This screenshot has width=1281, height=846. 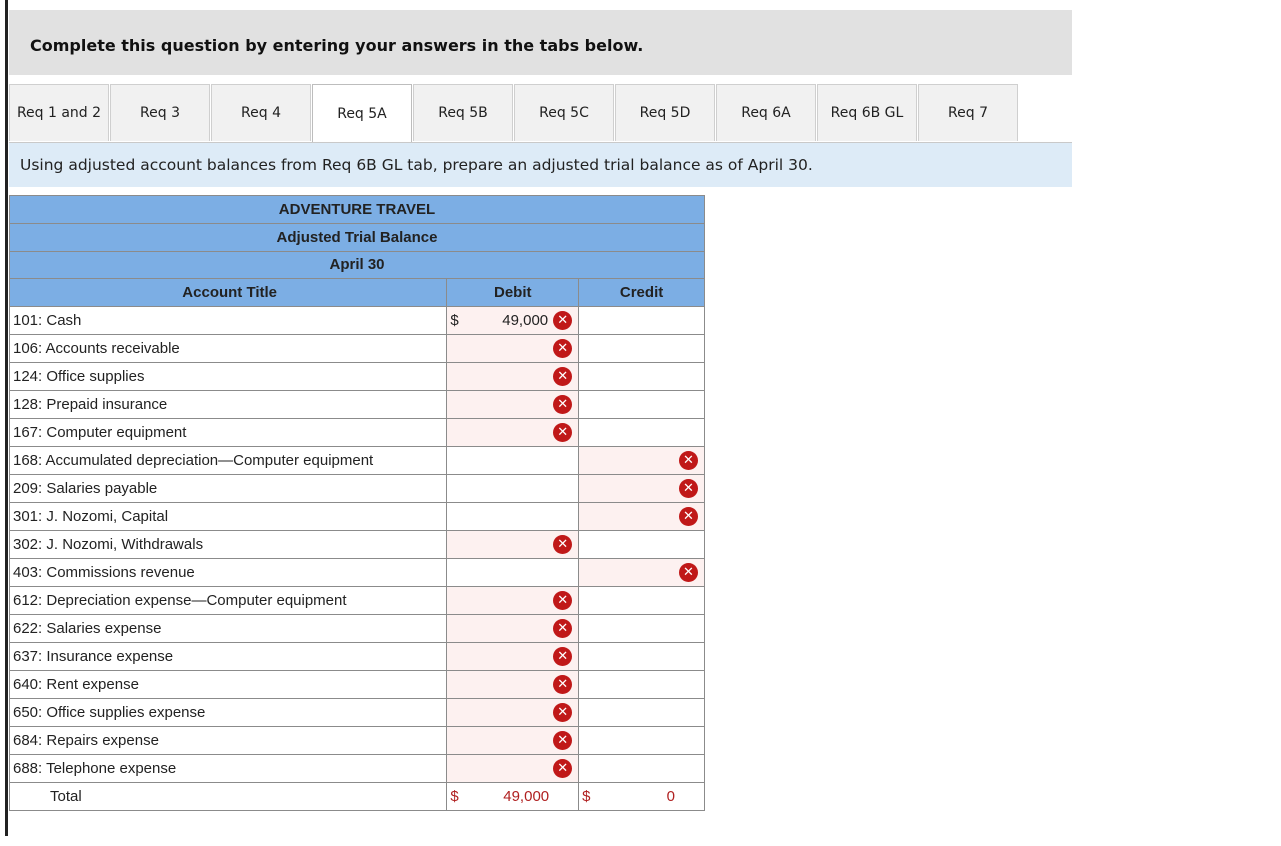 What do you see at coordinates (766, 112) in the screenshot?
I see `tab-req-6a: Req 6A` at bounding box center [766, 112].